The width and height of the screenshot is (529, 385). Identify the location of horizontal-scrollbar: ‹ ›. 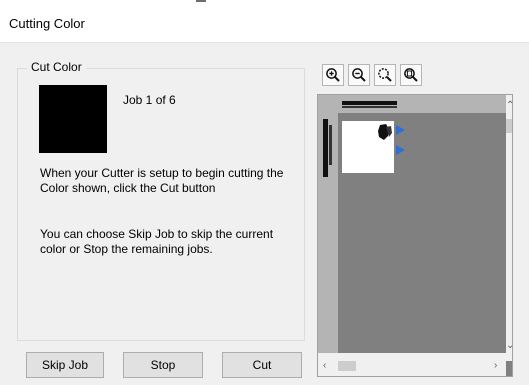
(412, 364).